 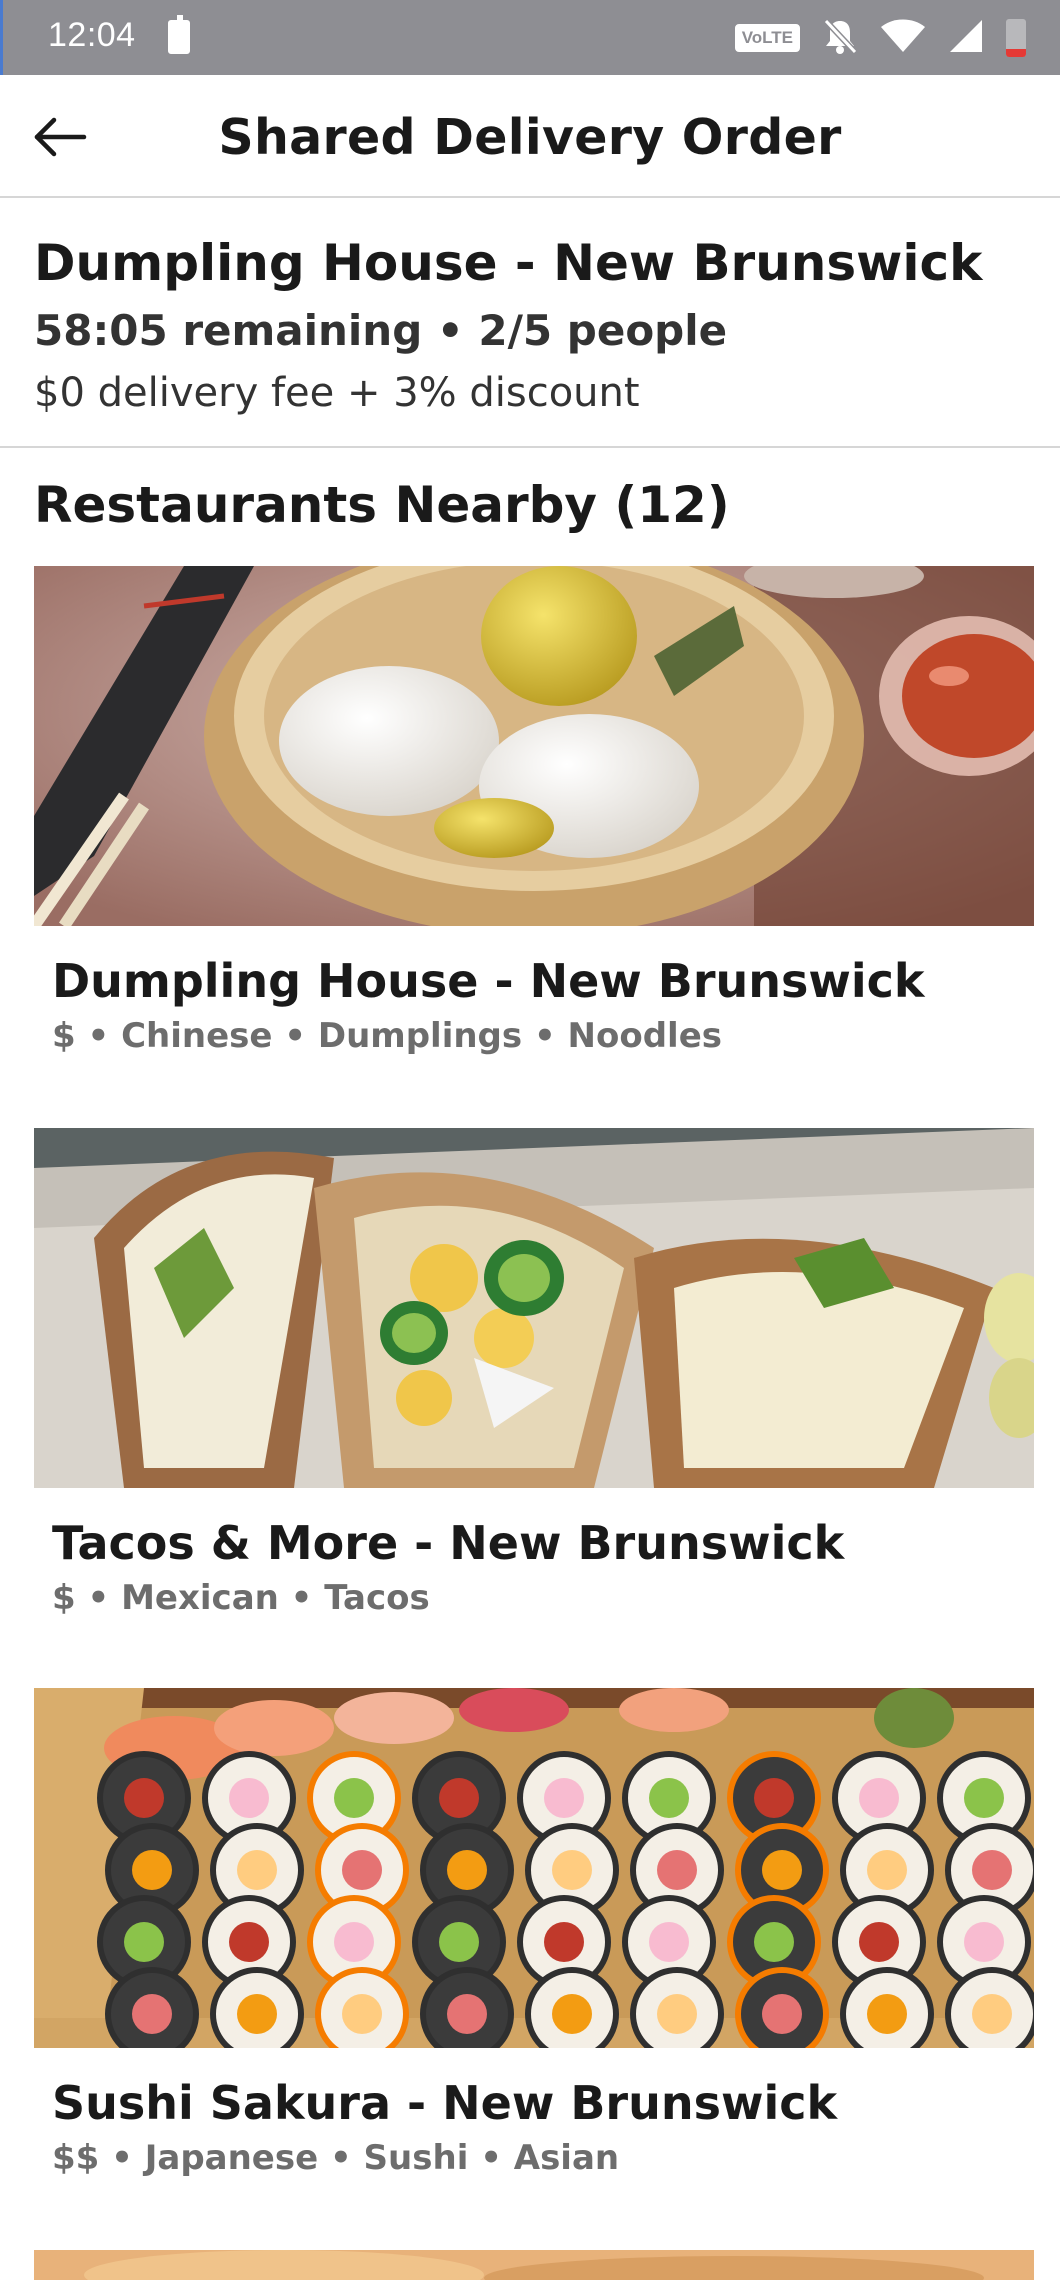 I want to click on battery-saver-icon, so click(x=179, y=34).